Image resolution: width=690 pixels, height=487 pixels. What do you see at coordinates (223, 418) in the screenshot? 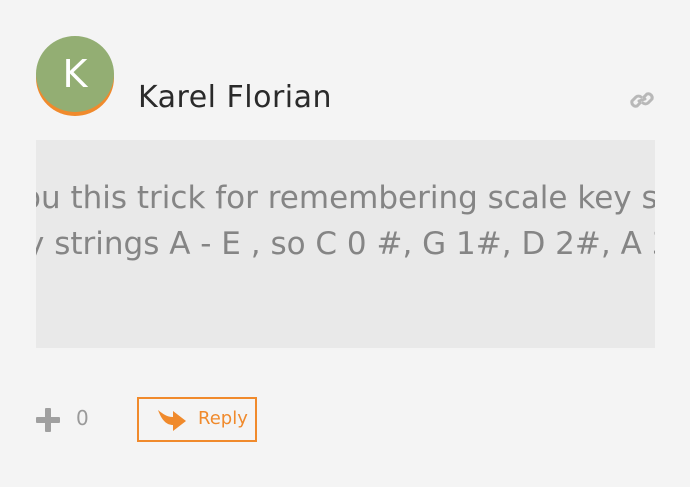
I see `reply-label: Reply` at bounding box center [223, 418].